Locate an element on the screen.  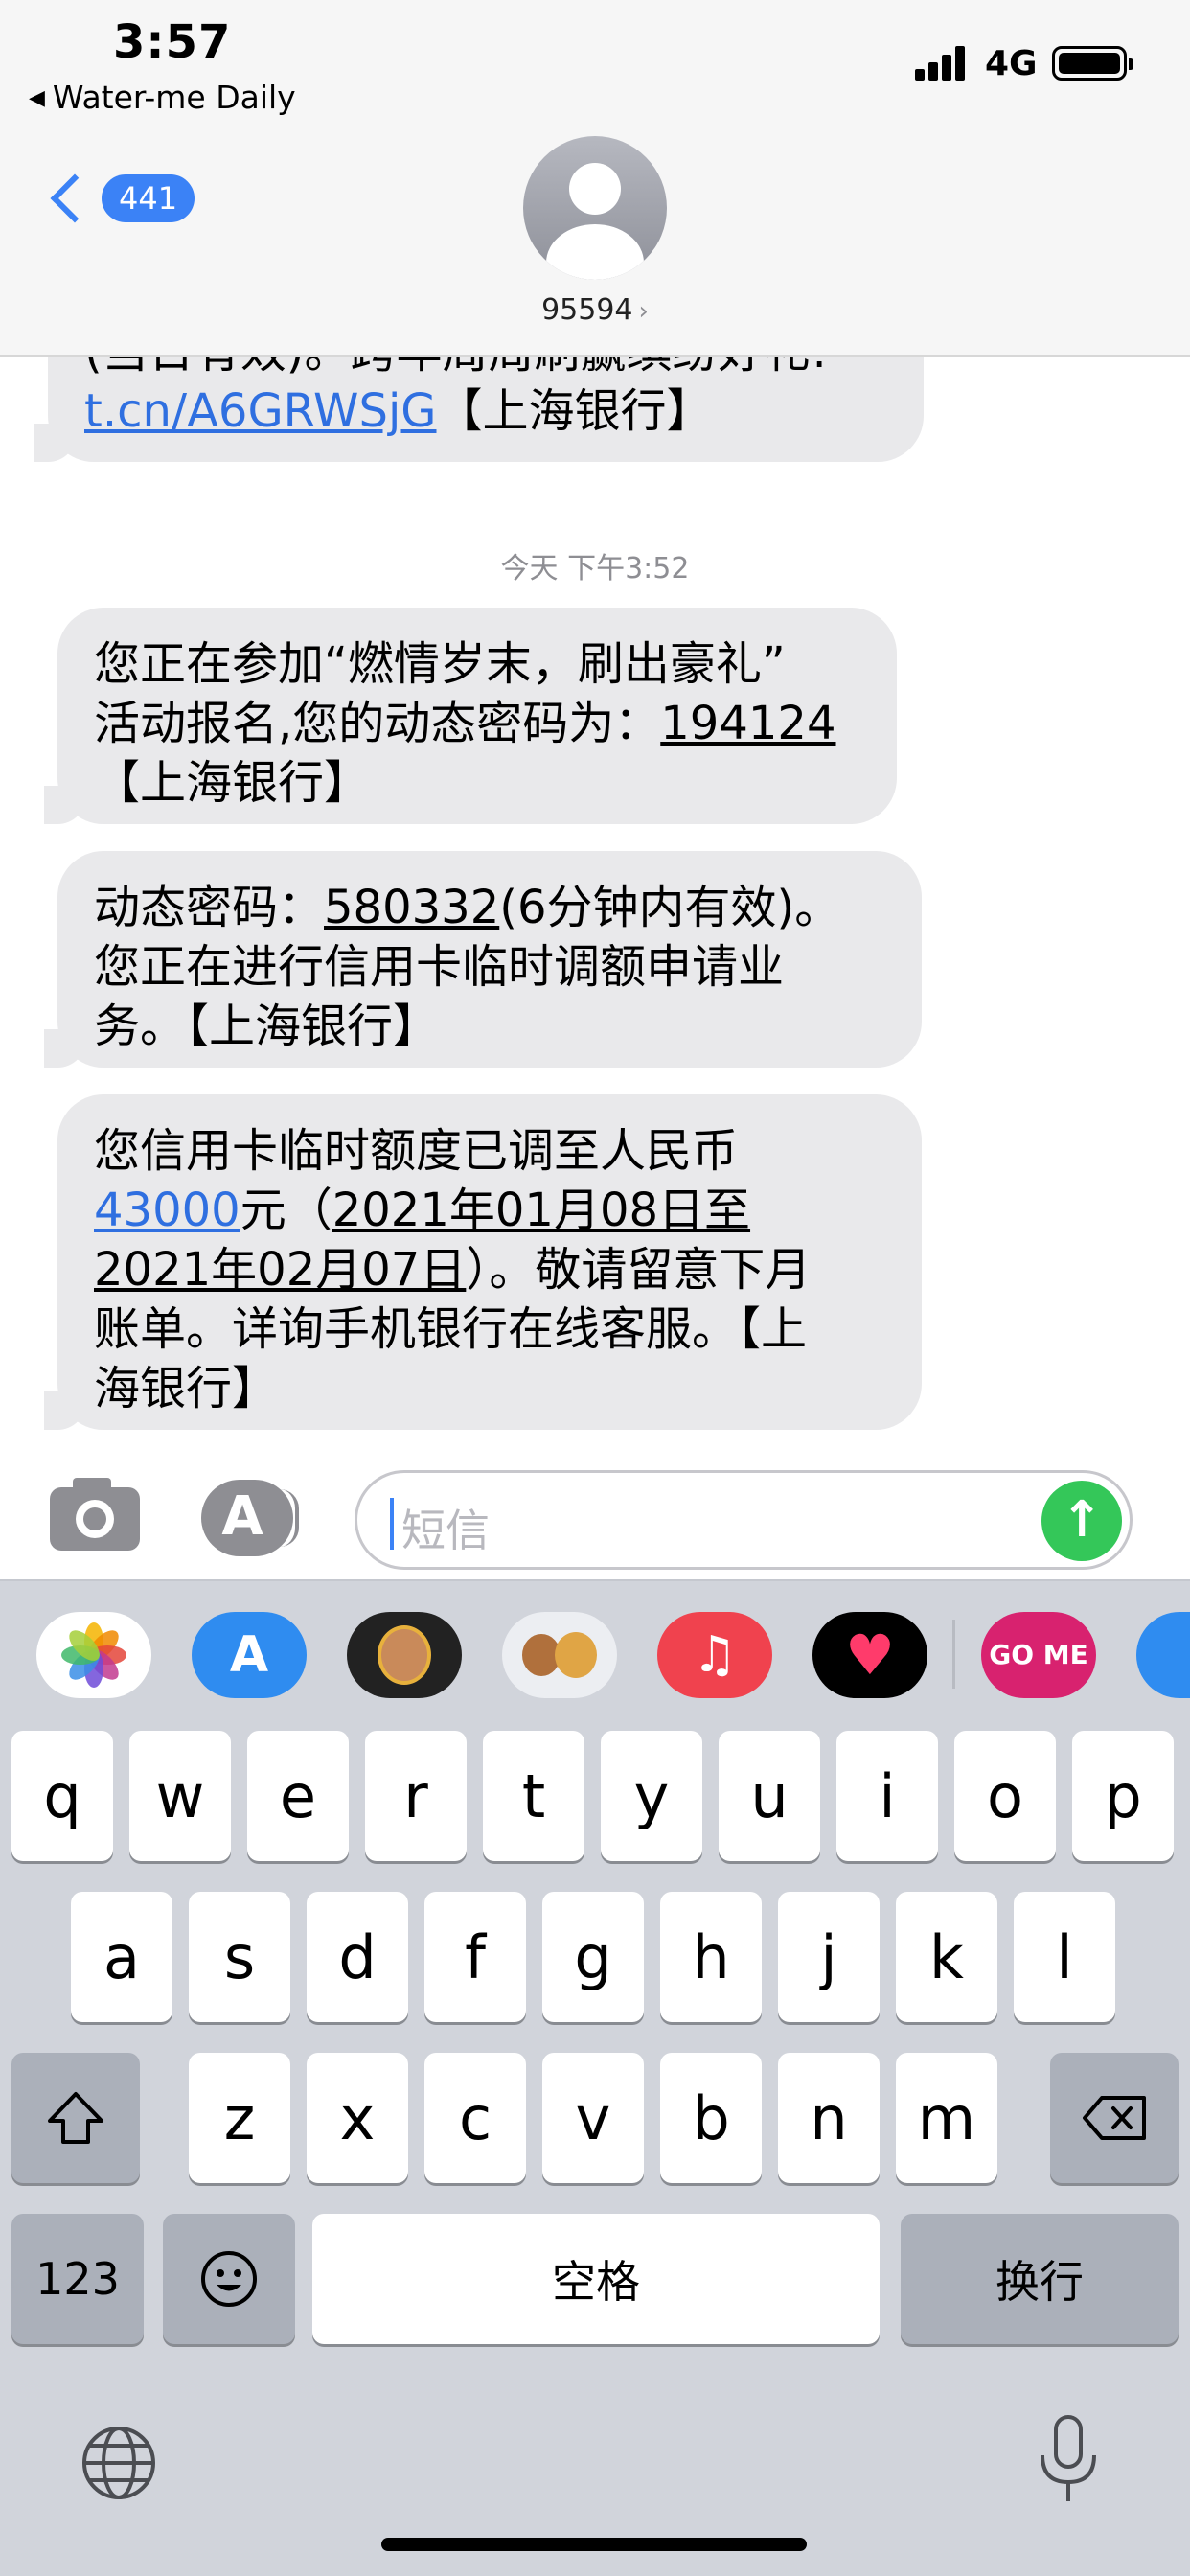
key-g: g is located at coordinates (593, 1957).